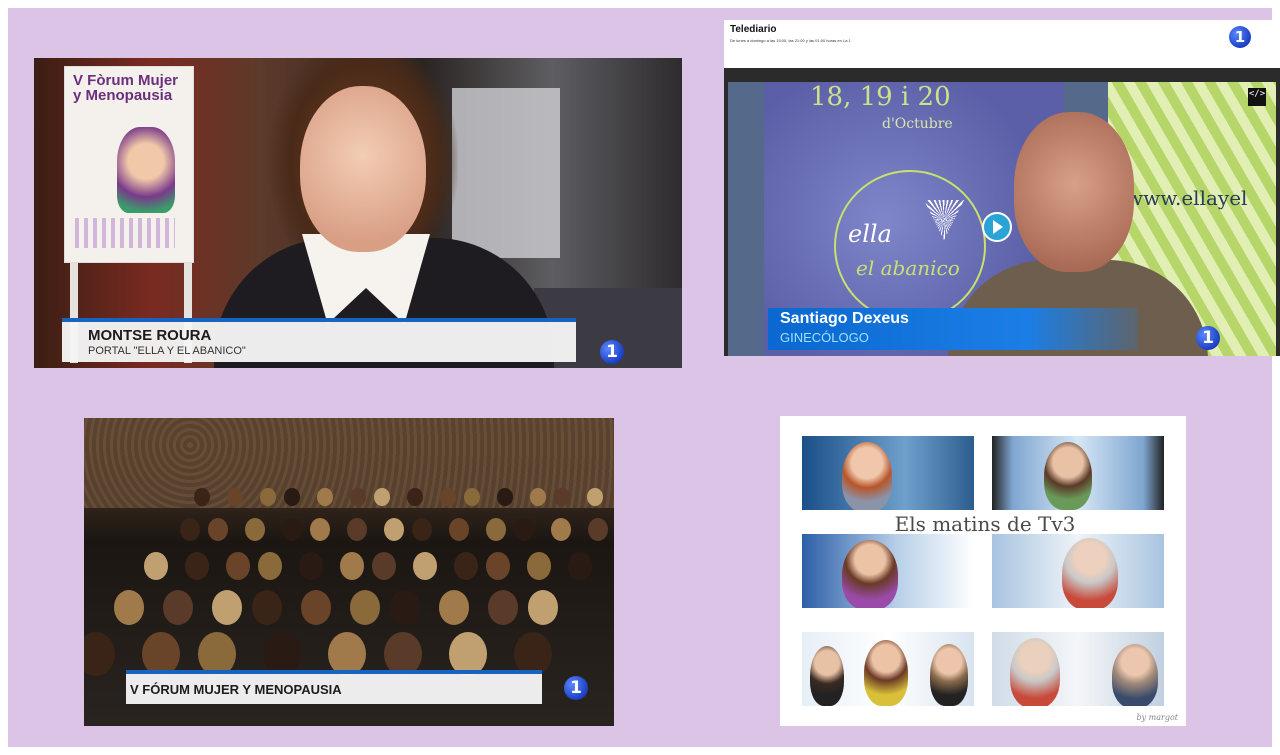 The image size is (1280, 755). I want to click on banner-dates: 18, 19 i 20, so click(880, 97).